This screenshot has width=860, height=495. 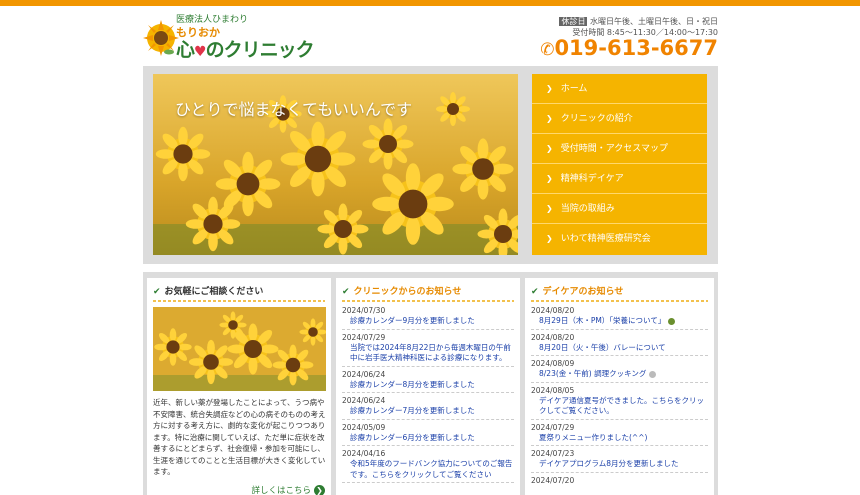 What do you see at coordinates (654, 21) in the screenshot?
I see `closed-day-text: 水曜日午後、土曜日午後、日・祝日` at bounding box center [654, 21].